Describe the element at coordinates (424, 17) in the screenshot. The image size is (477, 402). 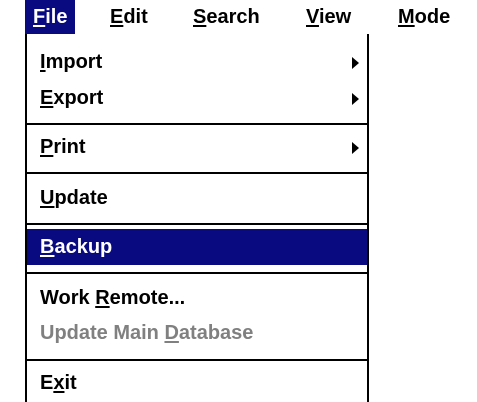
I see `menu-mode: Mode` at that location.